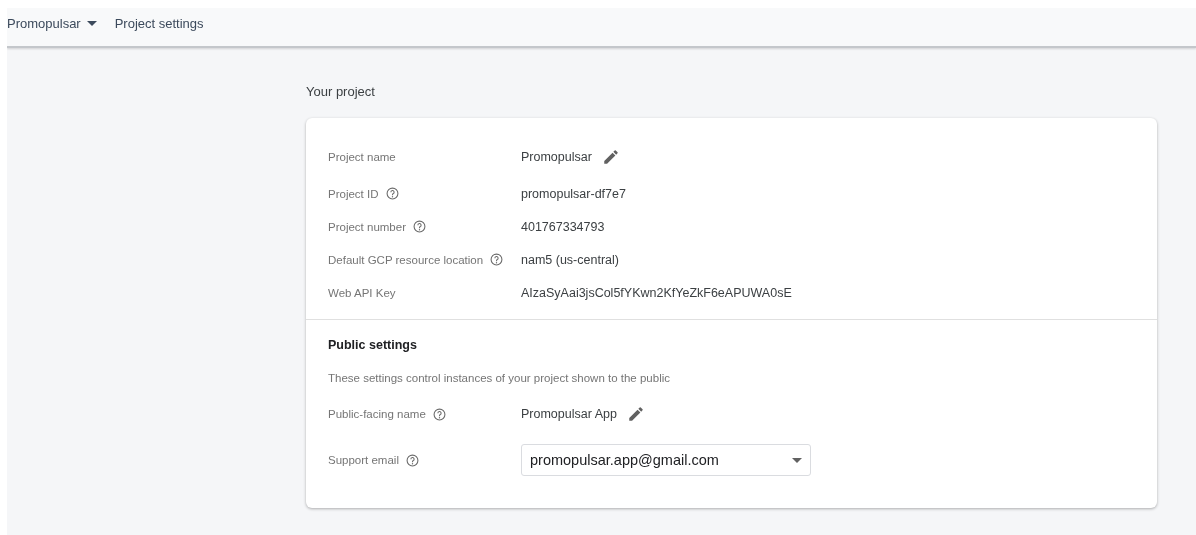  Describe the element at coordinates (406, 259) in the screenshot. I see `field-label: Default GCP resource location` at that location.